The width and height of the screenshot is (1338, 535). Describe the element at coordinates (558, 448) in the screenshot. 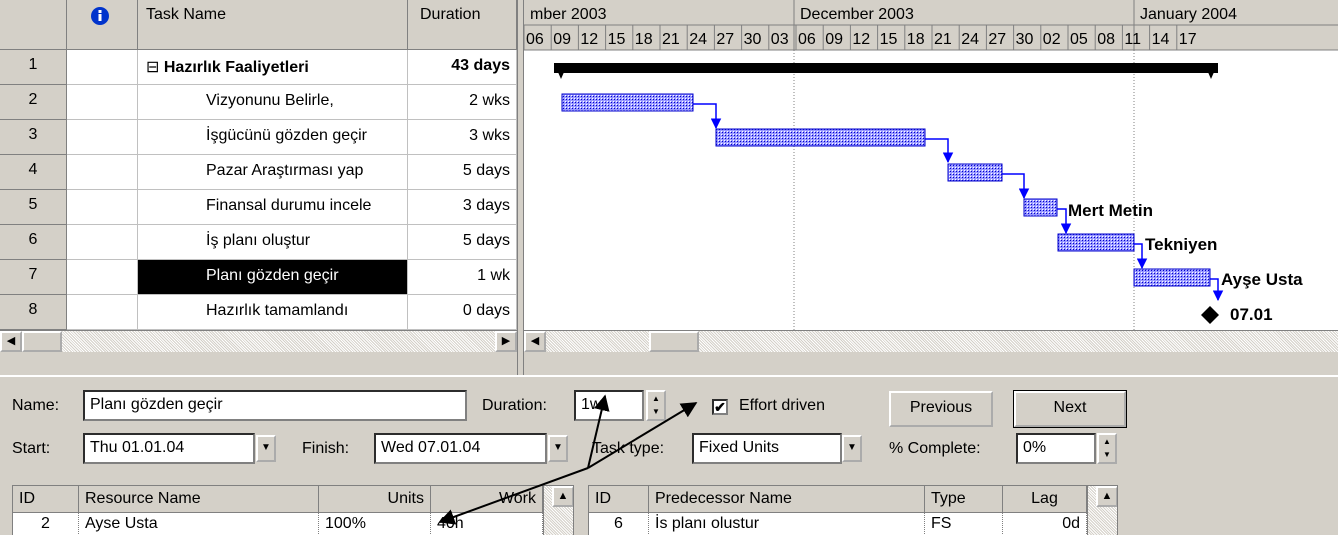

I see `finish-dropdown-icon: ▼` at that location.